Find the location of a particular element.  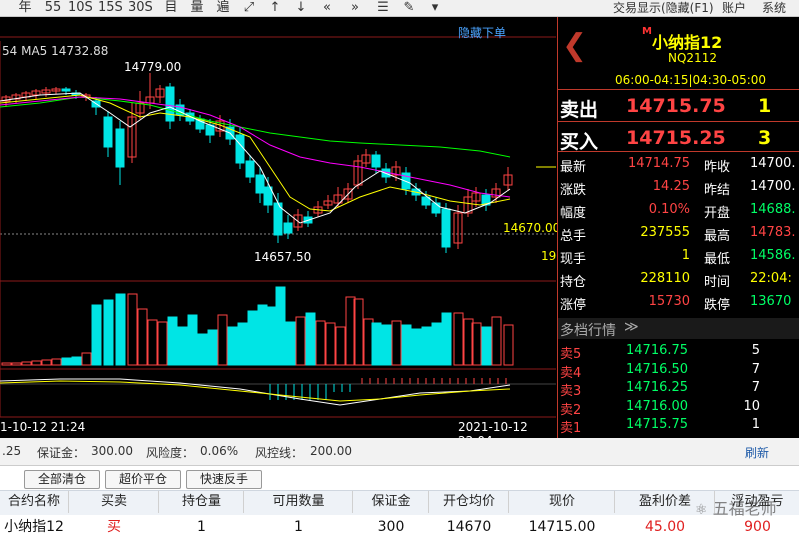

expand-icon: ⤢ is located at coordinates (249, 8).